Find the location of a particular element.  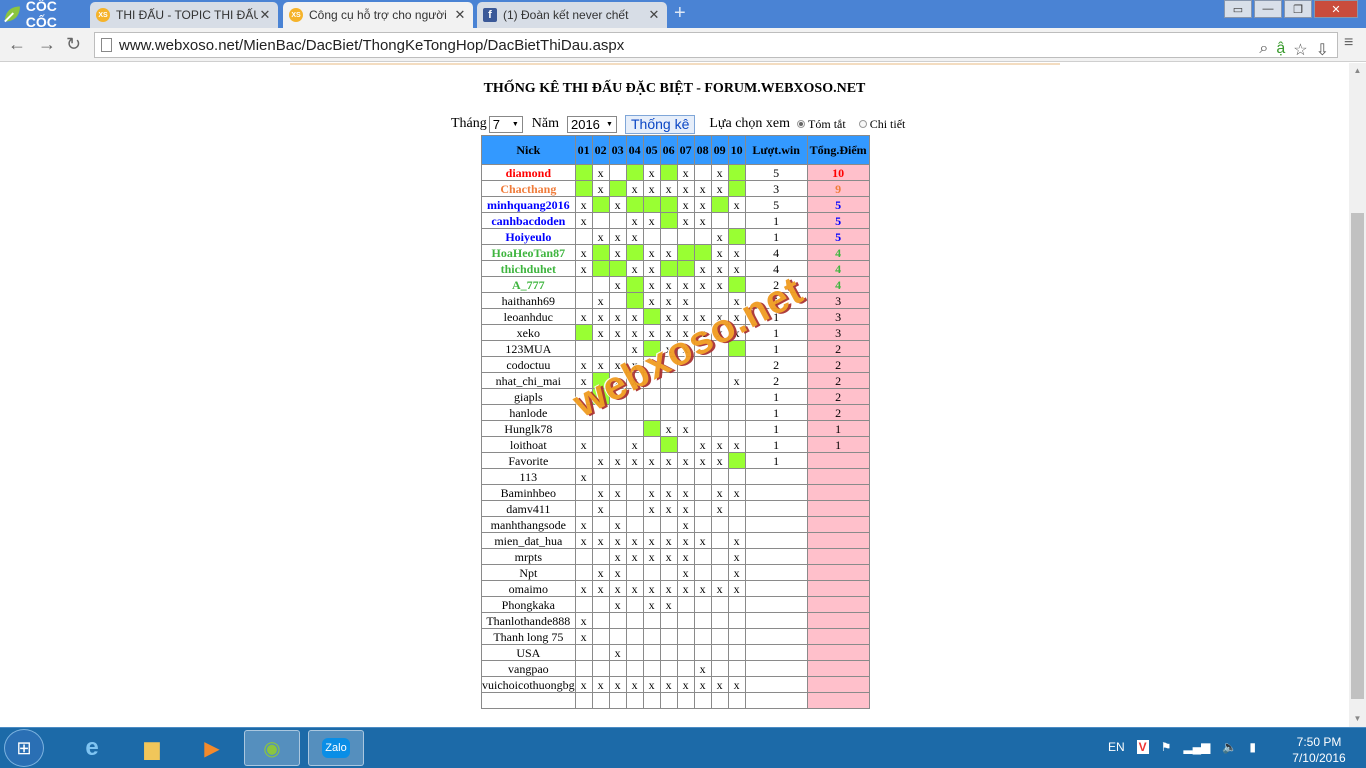

battery-icon: ▮ is located at coordinates (1252, 747).